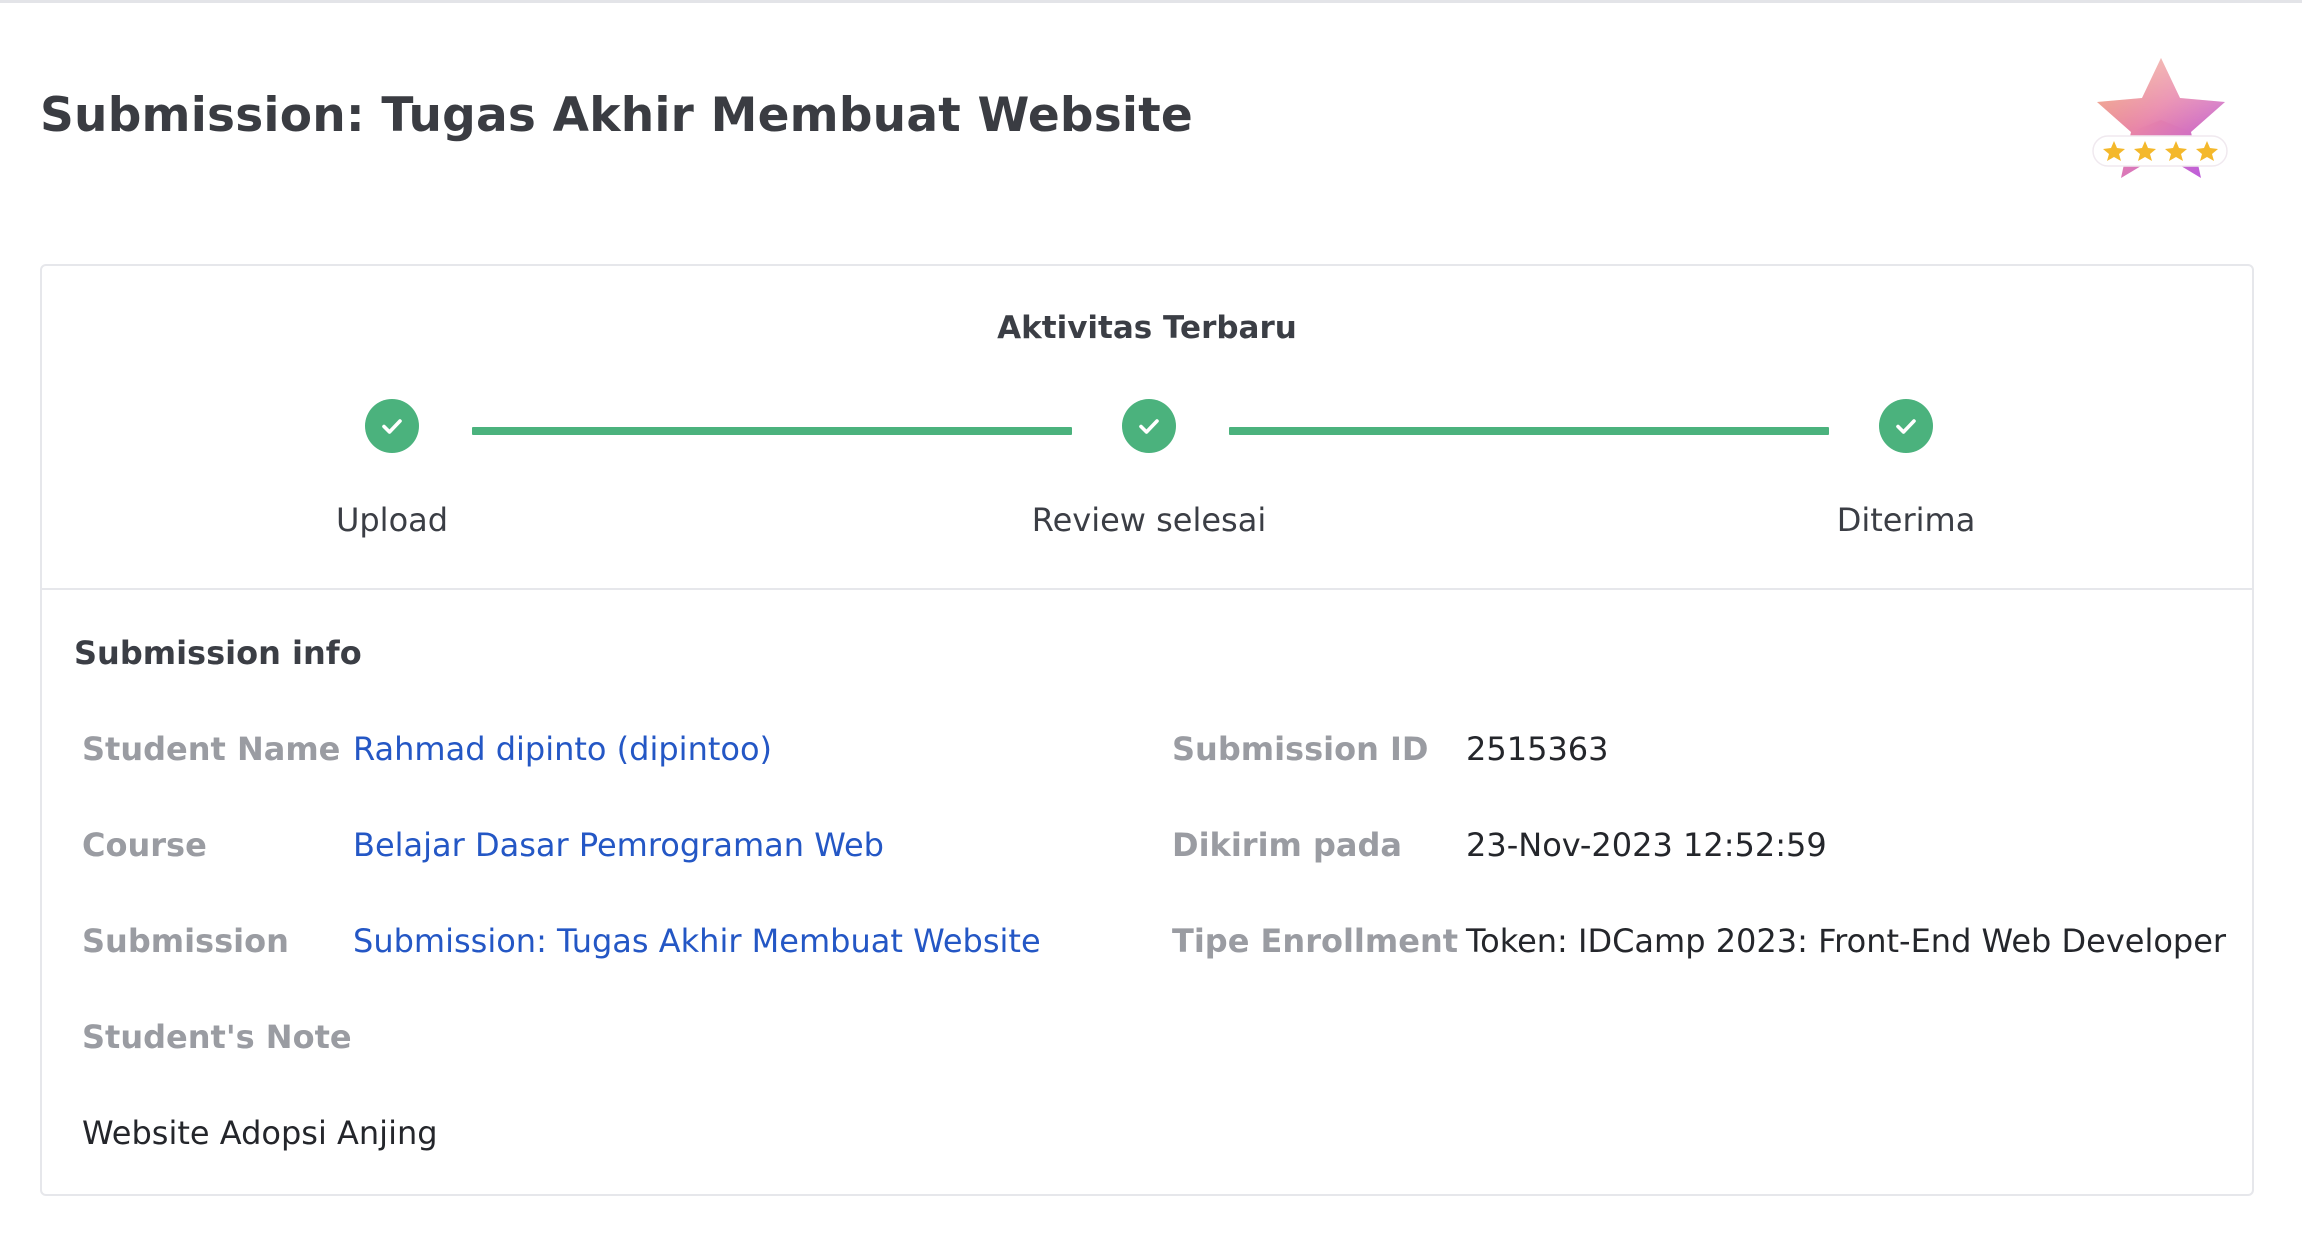 The image size is (2302, 1240). I want to click on course-link: Belajar Dasar Pemrograman Web, so click(618, 845).